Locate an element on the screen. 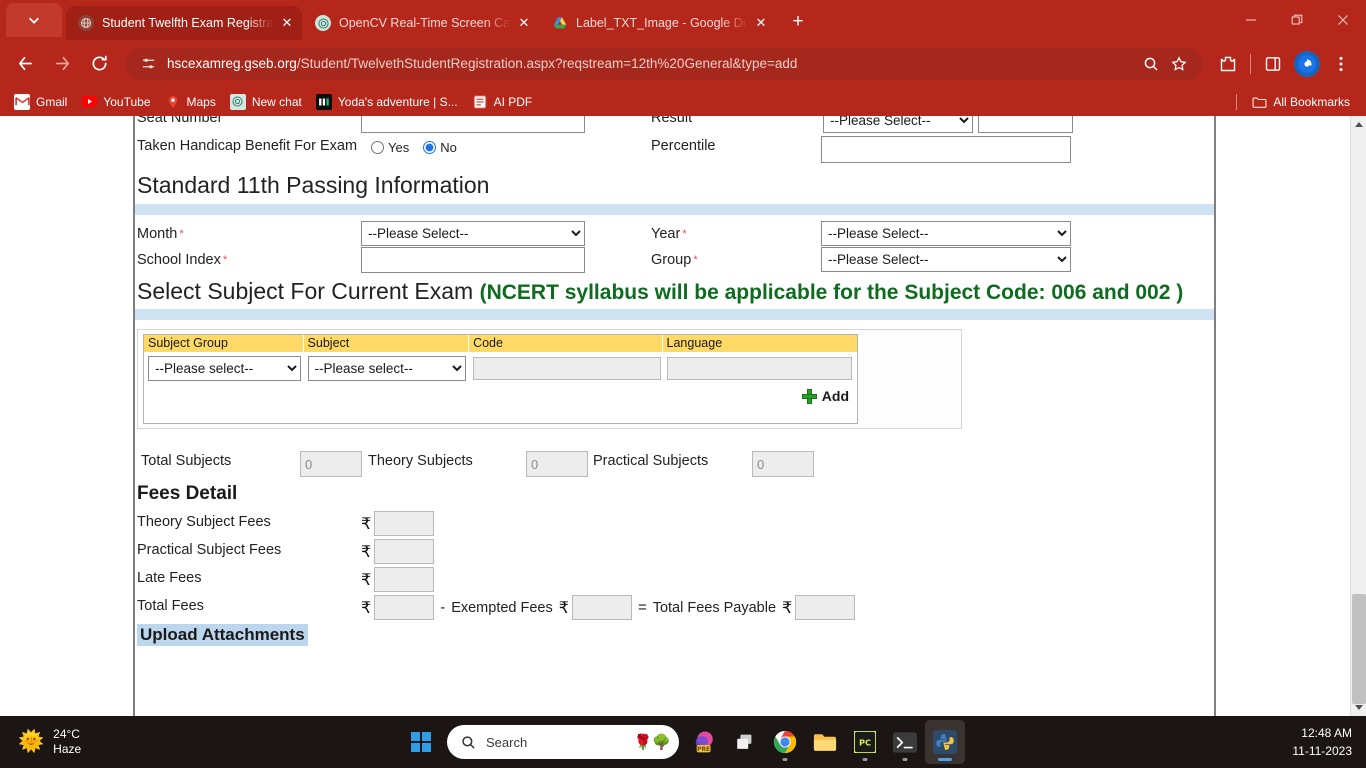 Image resolution: width=1366 pixels, height=768 pixels. minimize-icon is located at coordinates (1251, 20).